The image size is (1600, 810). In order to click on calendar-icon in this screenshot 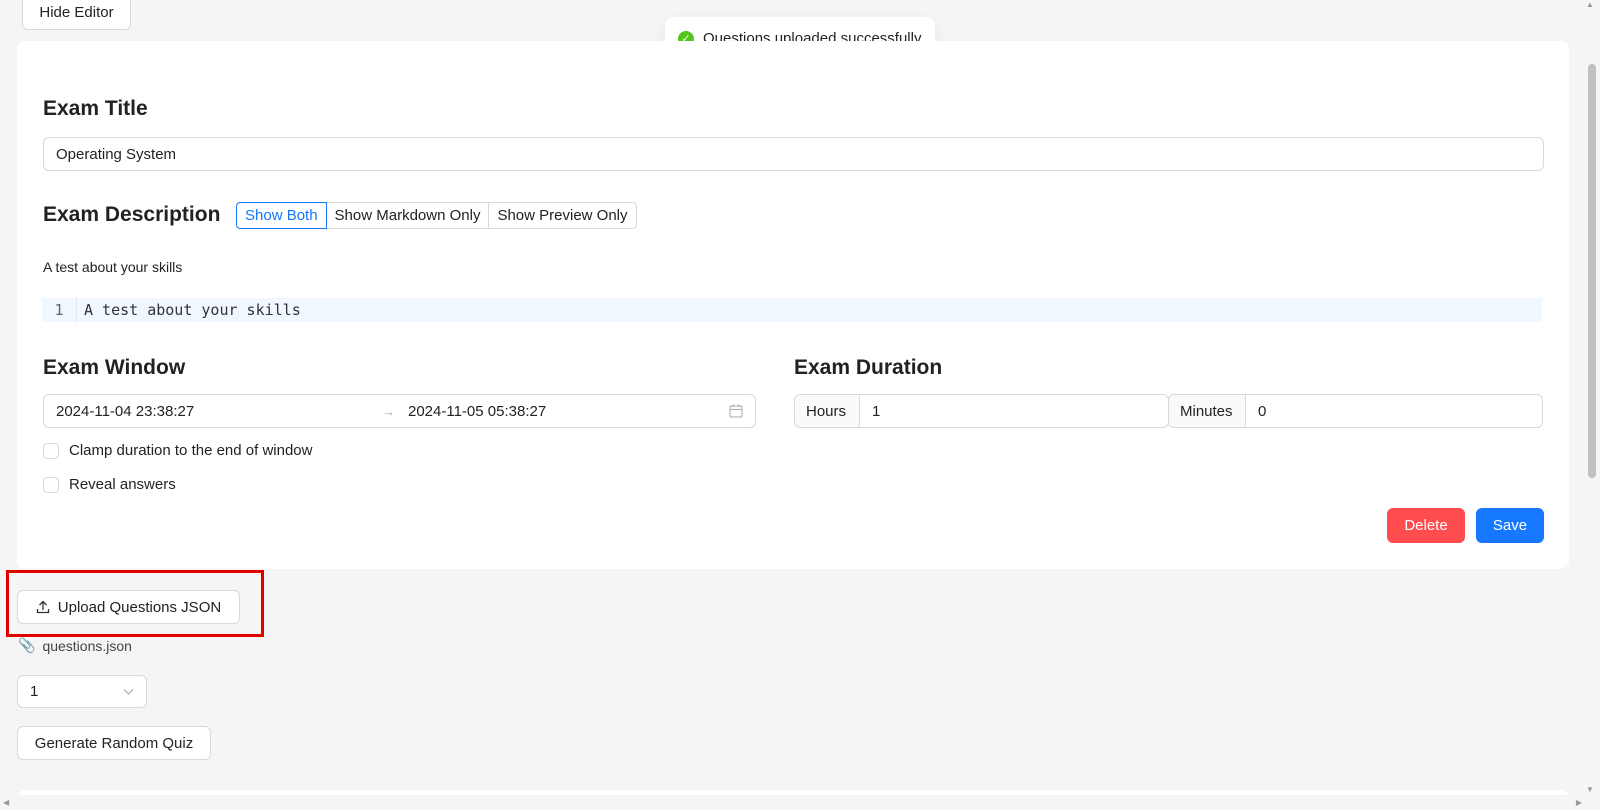, I will do `click(736, 411)`.